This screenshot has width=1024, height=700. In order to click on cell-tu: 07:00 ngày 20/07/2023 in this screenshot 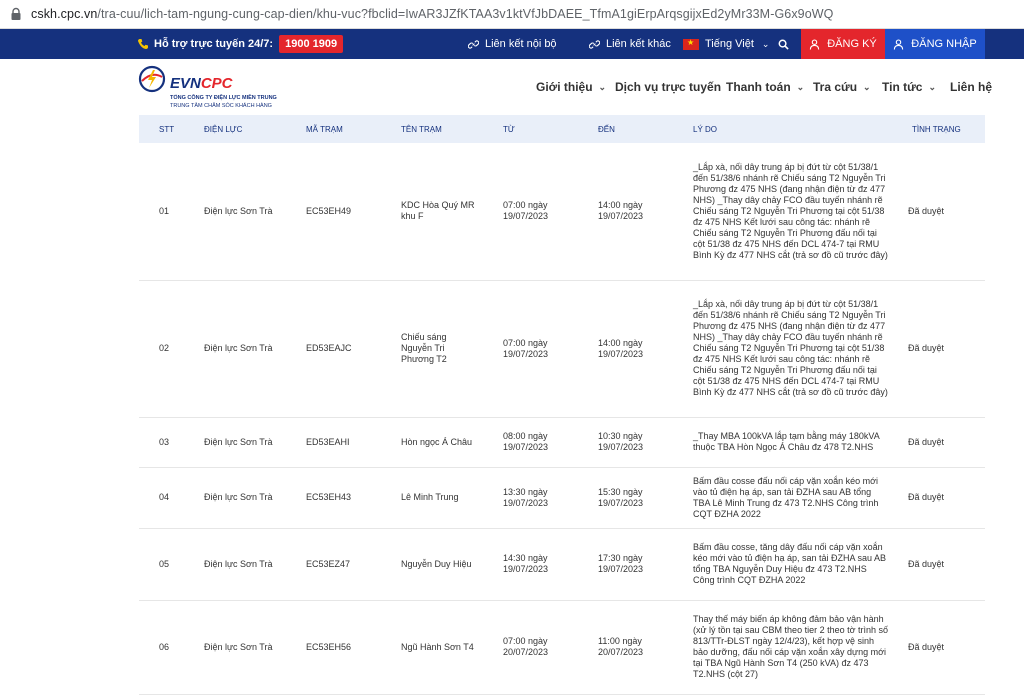, I will do `click(526, 646)`.